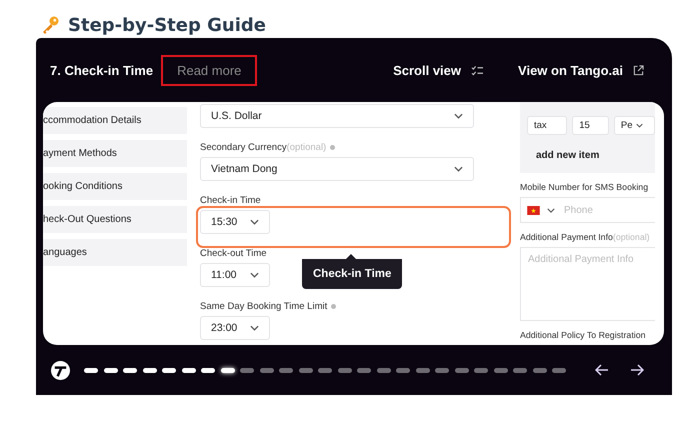  I want to click on add-new-item-button: add new item, so click(595, 155).